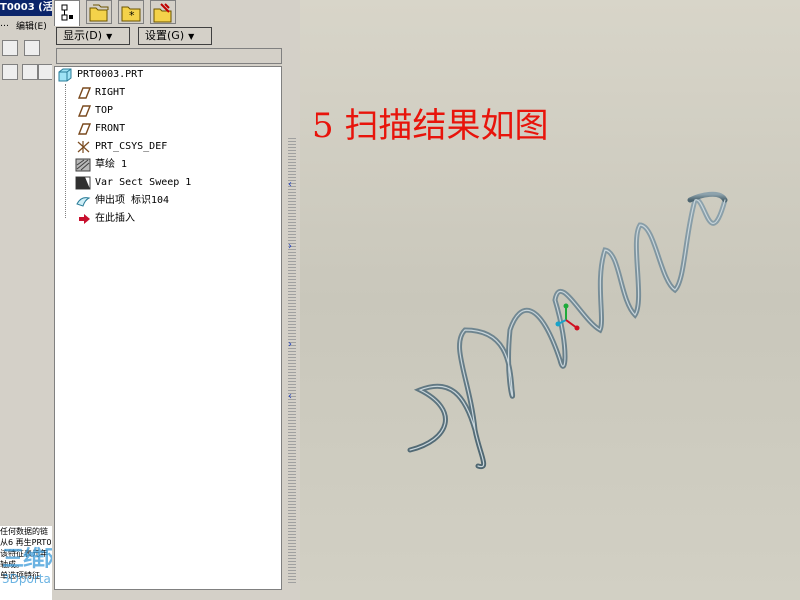 The image size is (800, 600). I want to click on sash-grip, so click(292, 361).